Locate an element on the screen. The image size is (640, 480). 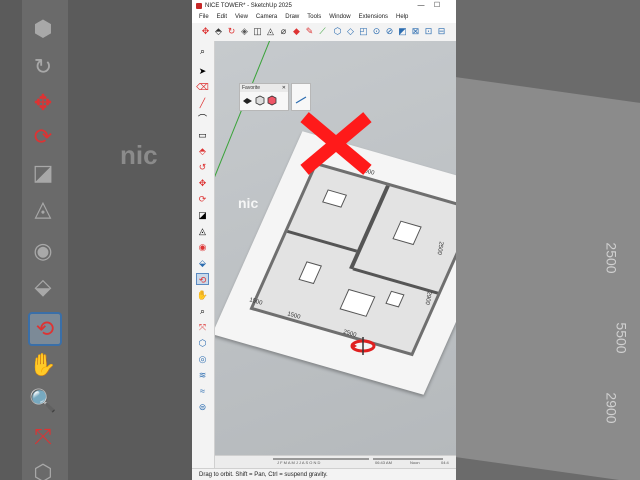
box-icon is located at coordinates (259, 100).